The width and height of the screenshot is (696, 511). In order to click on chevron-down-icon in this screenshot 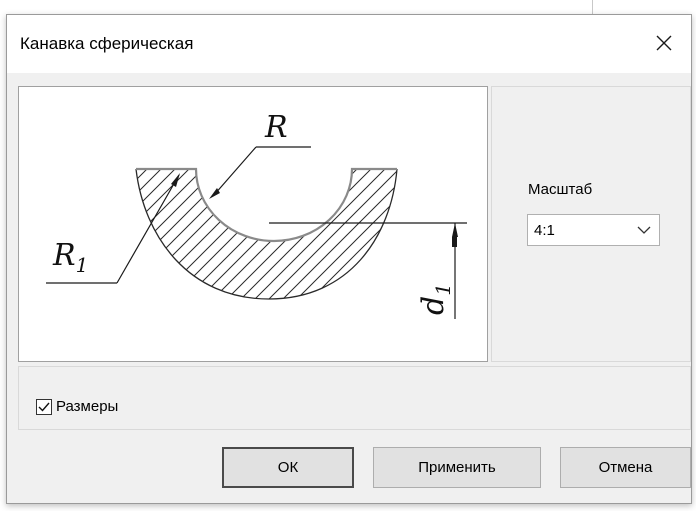, I will do `click(644, 230)`.